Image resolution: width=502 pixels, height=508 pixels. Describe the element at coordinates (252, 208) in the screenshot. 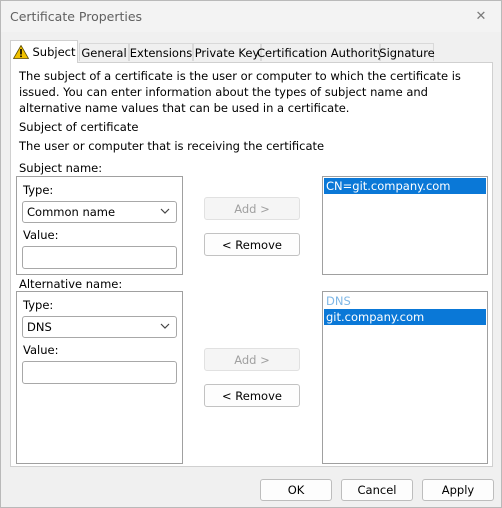

I see `subject-add-button: Add >` at that location.